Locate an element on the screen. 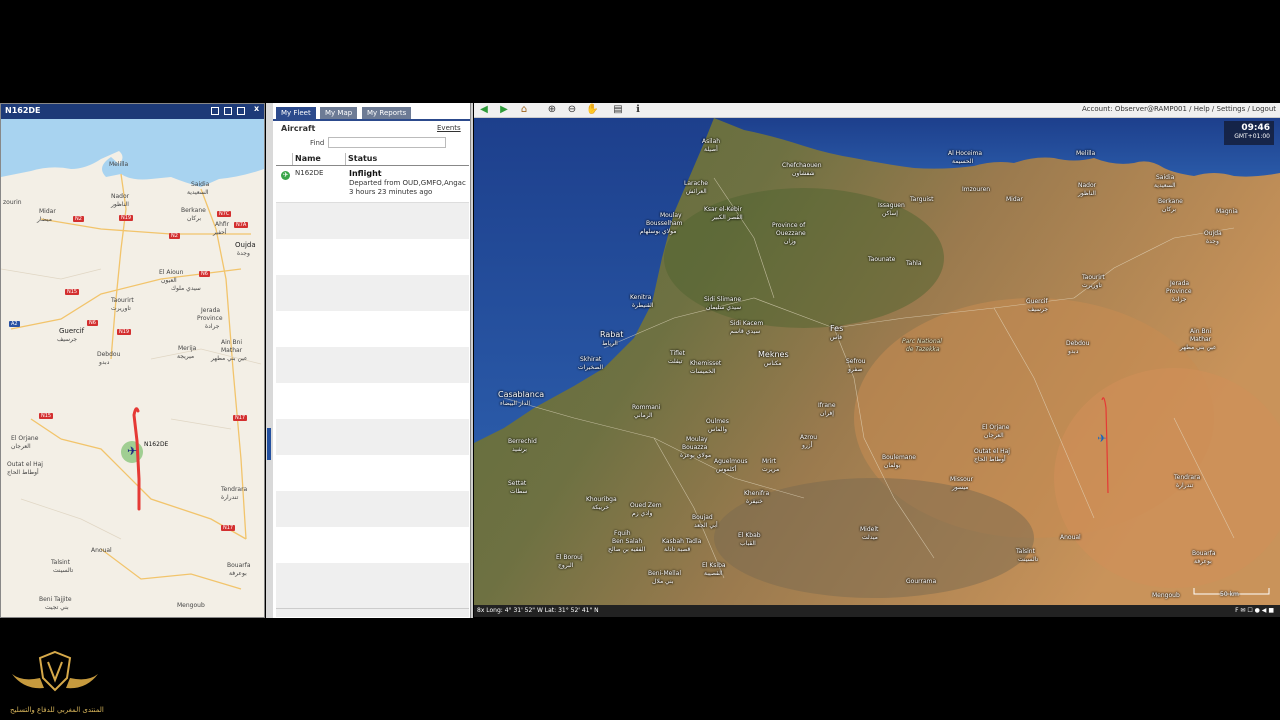 The width and height of the screenshot is (1280, 720). find-input is located at coordinates (387, 142).